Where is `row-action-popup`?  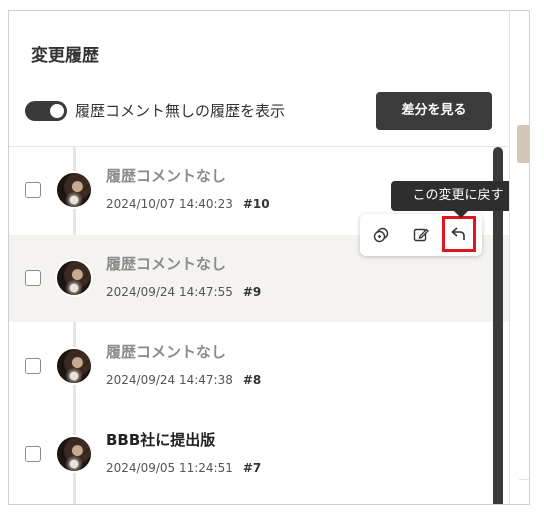 row-action-popup is located at coordinates (421, 235).